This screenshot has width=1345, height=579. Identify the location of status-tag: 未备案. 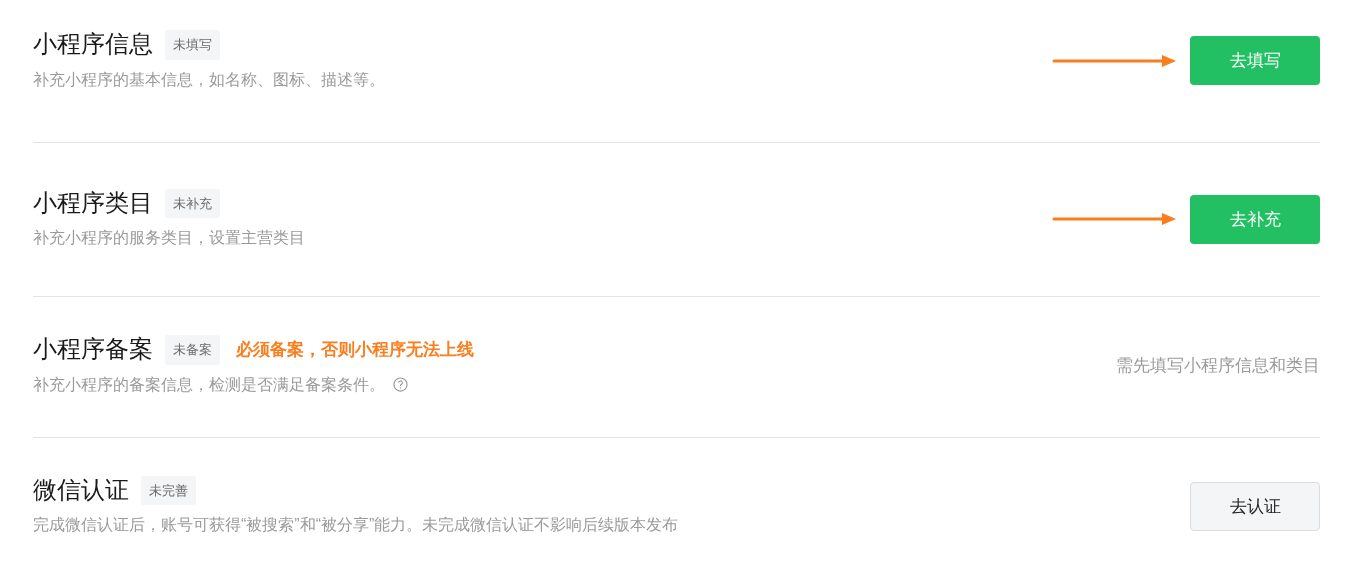
(192, 350).